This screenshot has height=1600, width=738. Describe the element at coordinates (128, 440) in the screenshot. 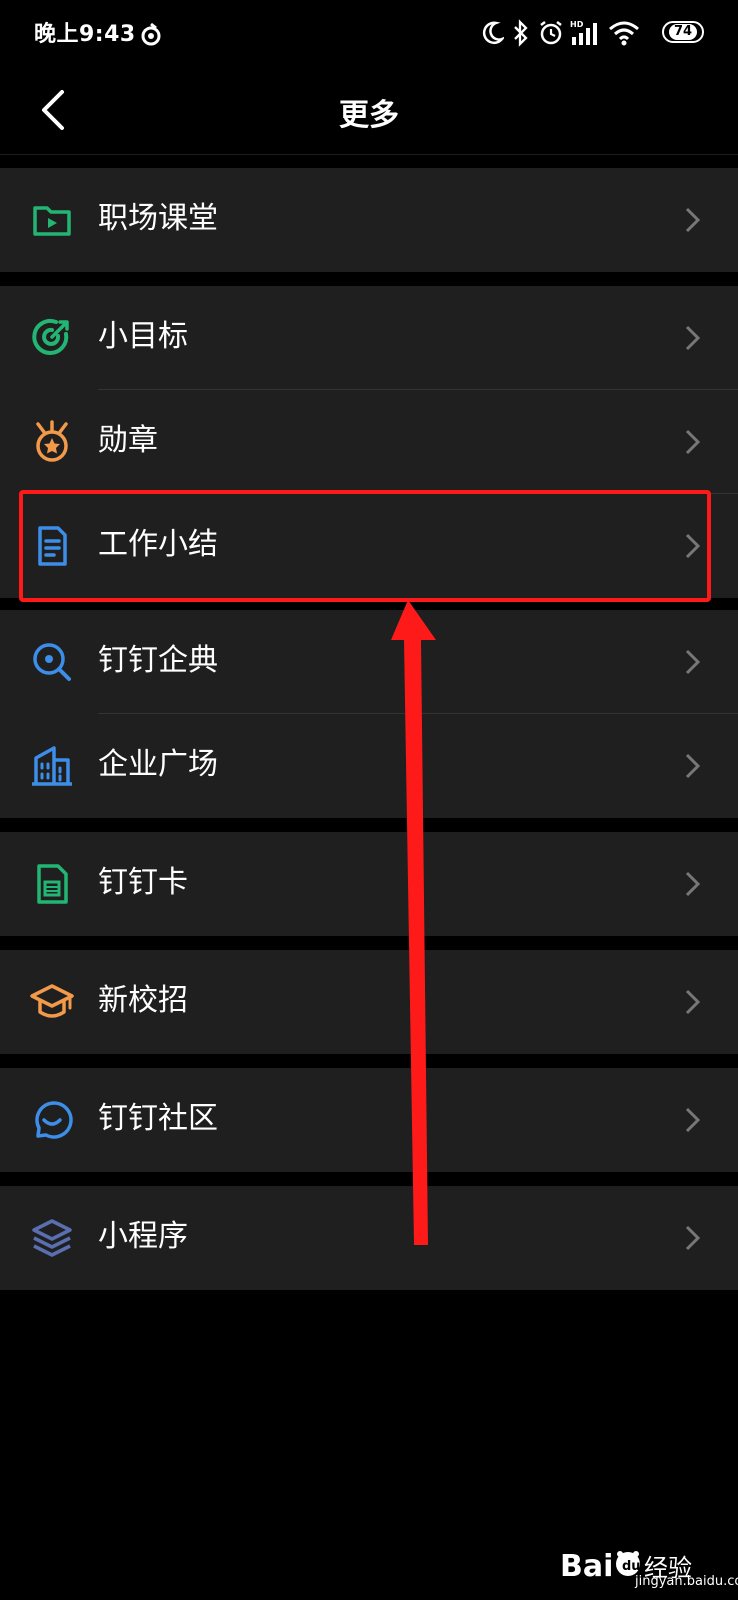

I see `menu-item-label: 勋章` at that location.